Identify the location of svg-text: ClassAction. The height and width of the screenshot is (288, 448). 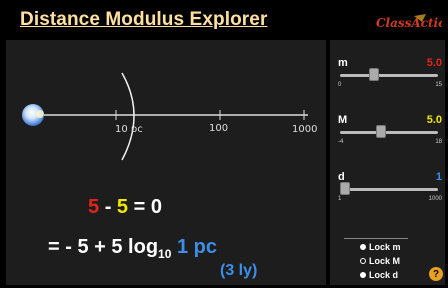
(409, 23).